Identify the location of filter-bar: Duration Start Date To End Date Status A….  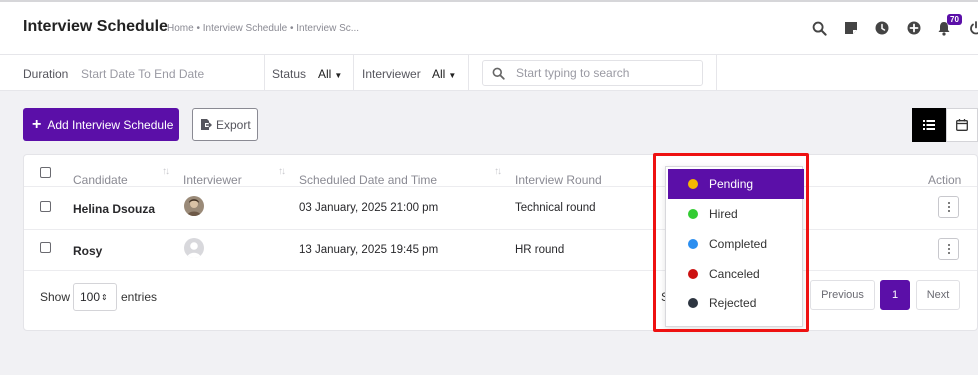
(489, 73).